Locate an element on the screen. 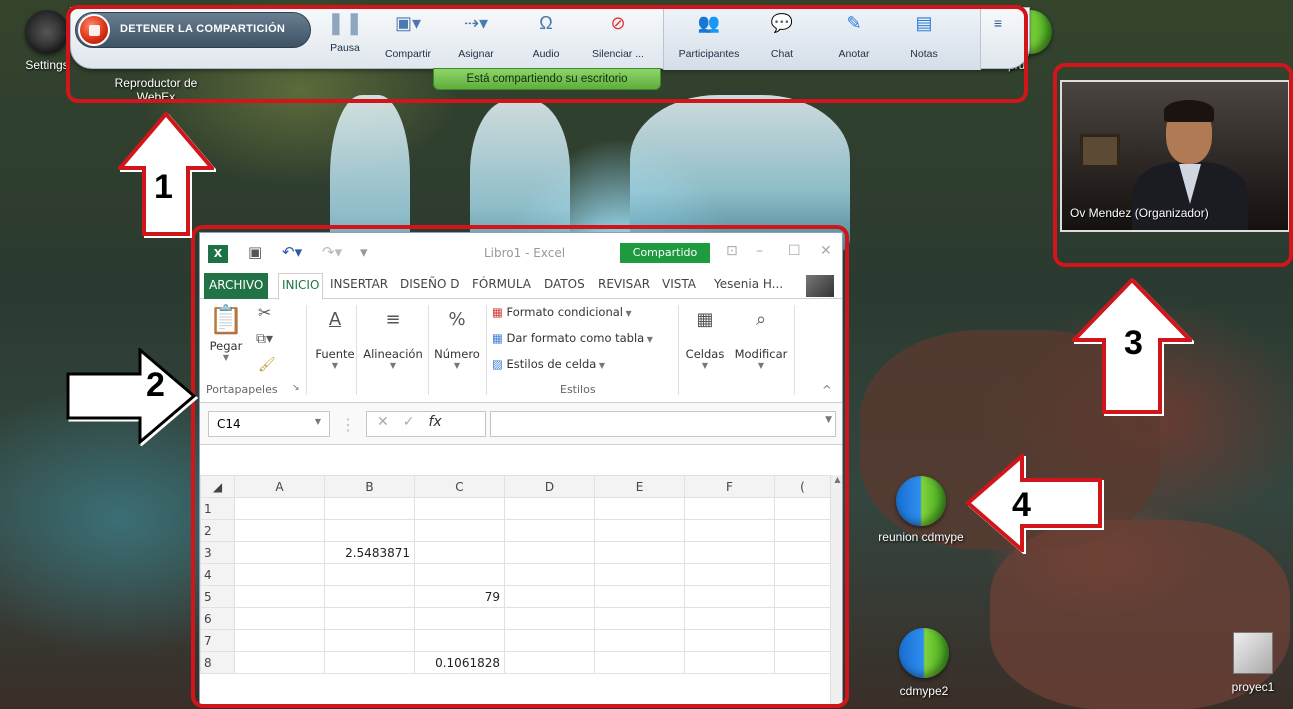 The height and width of the screenshot is (709, 1293). annotation-number-1: 1 is located at coordinates (163, 187).